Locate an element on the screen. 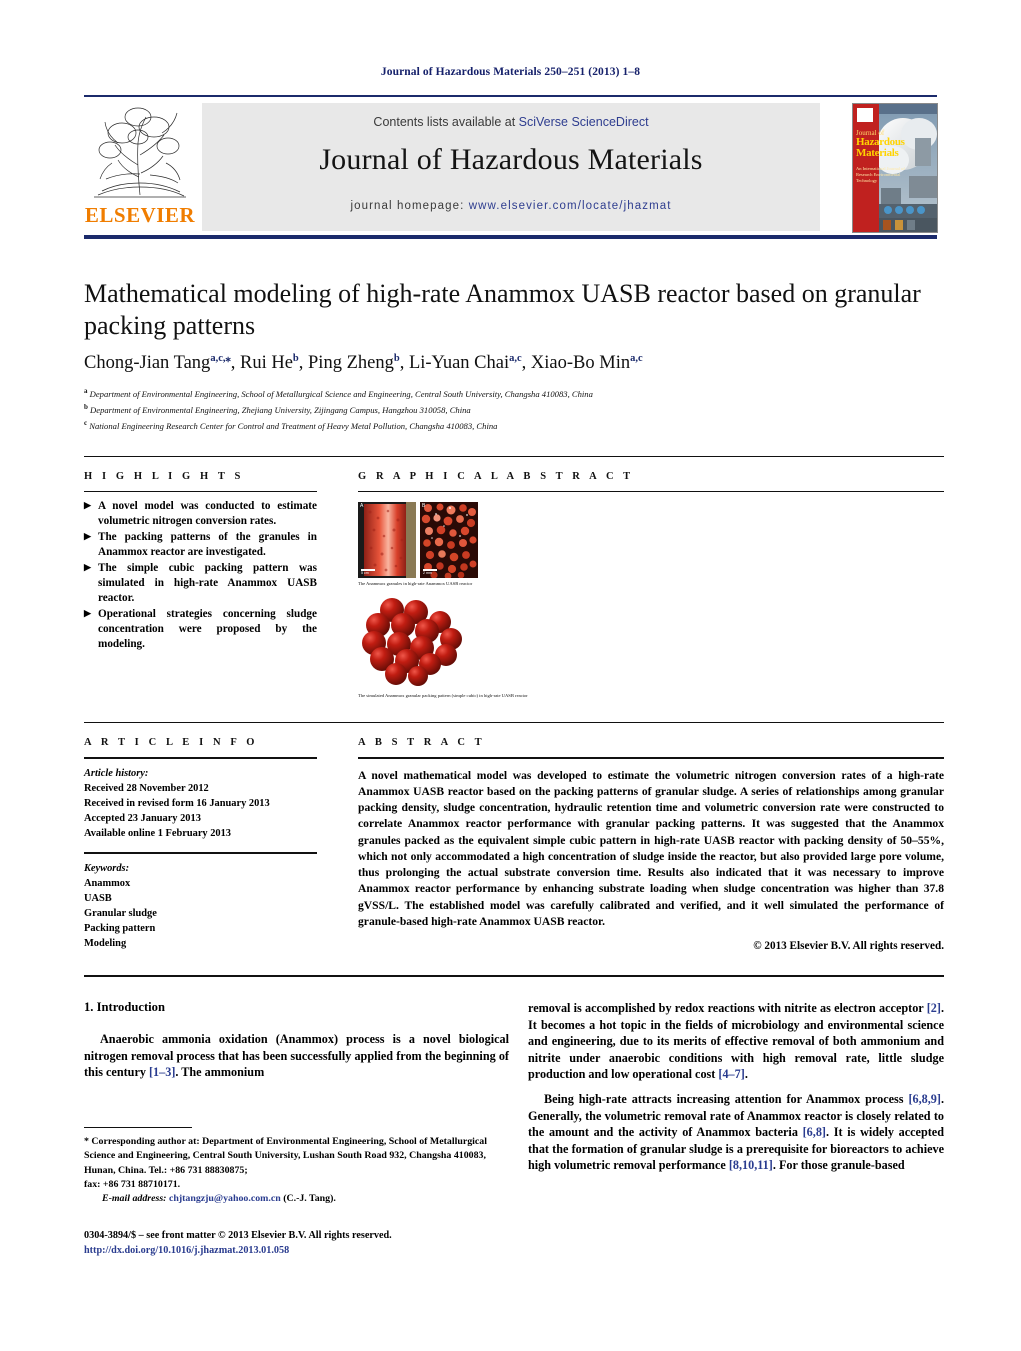  abstract-band-rule is located at coordinates (514, 722).